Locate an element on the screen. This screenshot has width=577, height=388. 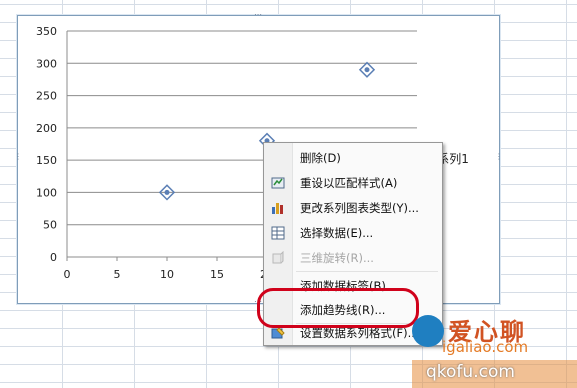
bar-chart-icon is located at coordinates (278, 208).